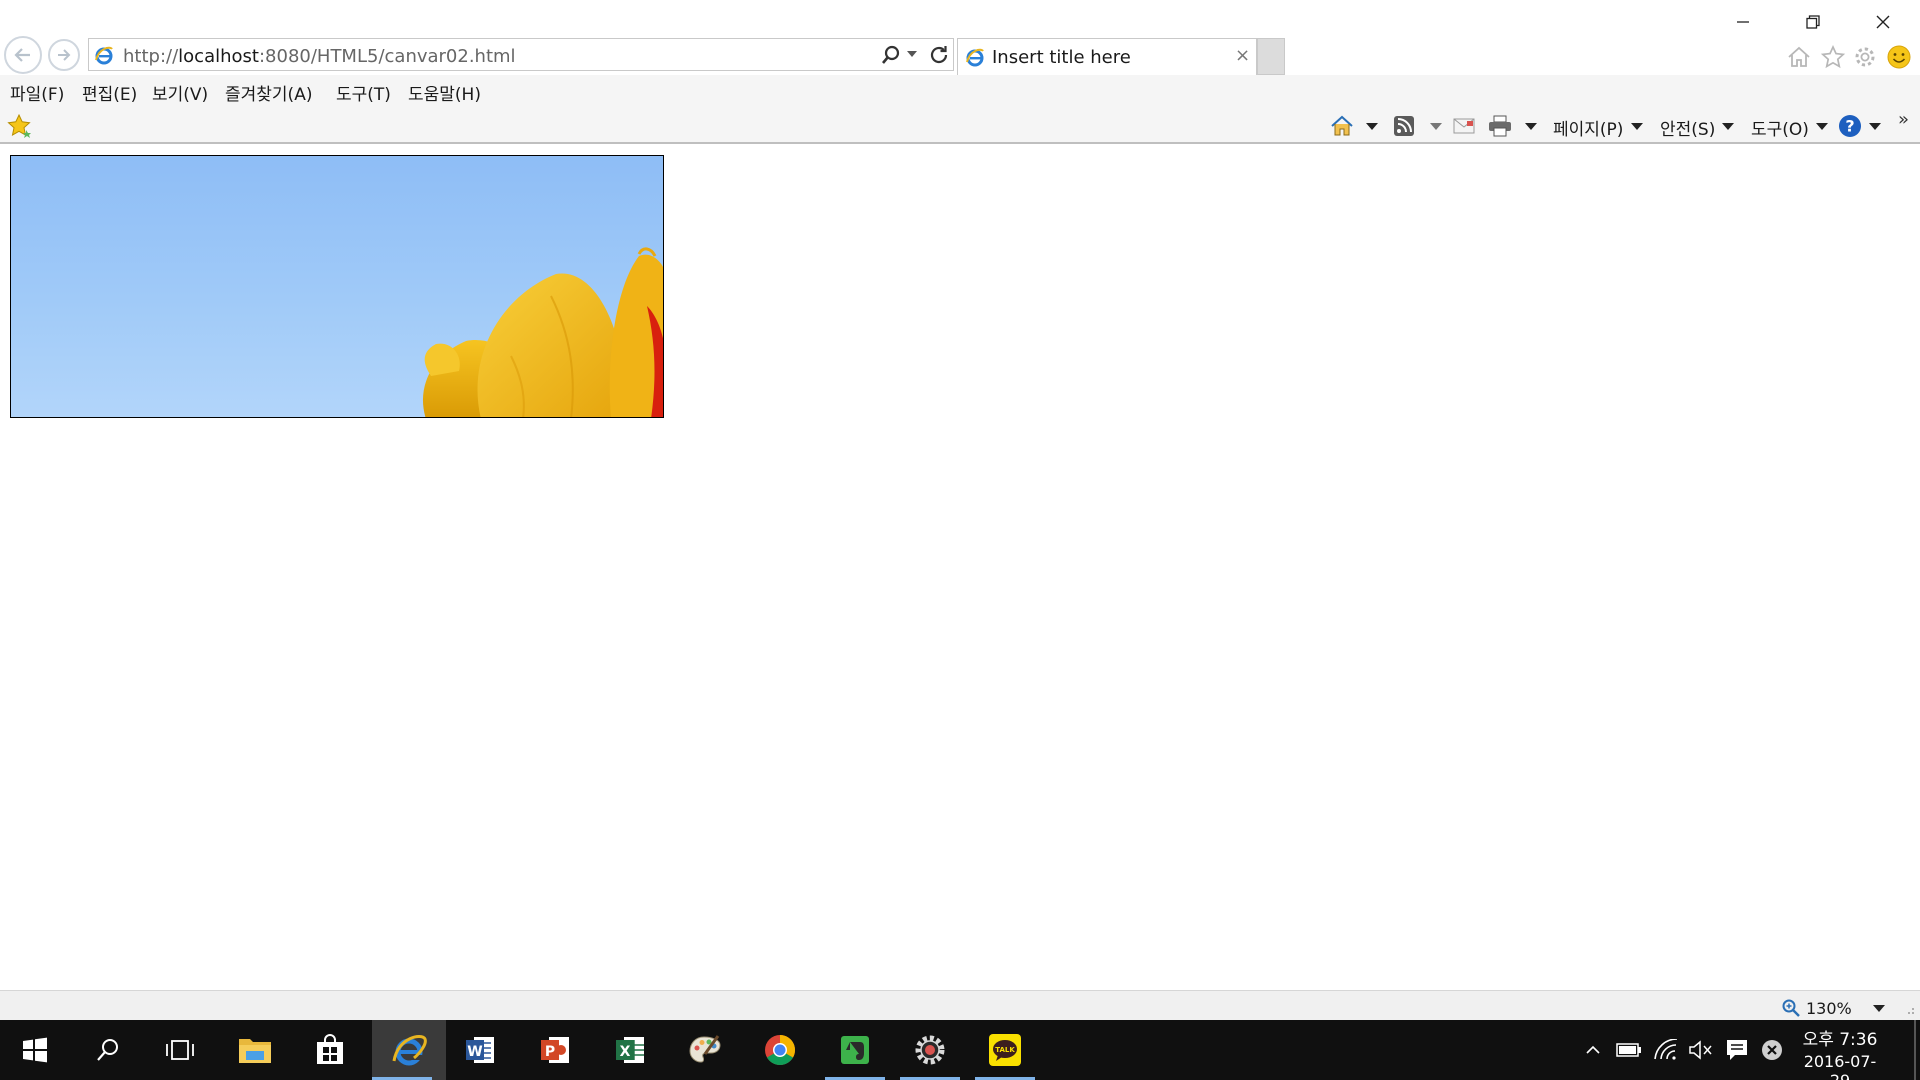 The height and width of the screenshot is (1080, 1920). Describe the element at coordinates (337, 286) in the screenshot. I see `html5-canvas` at that location.